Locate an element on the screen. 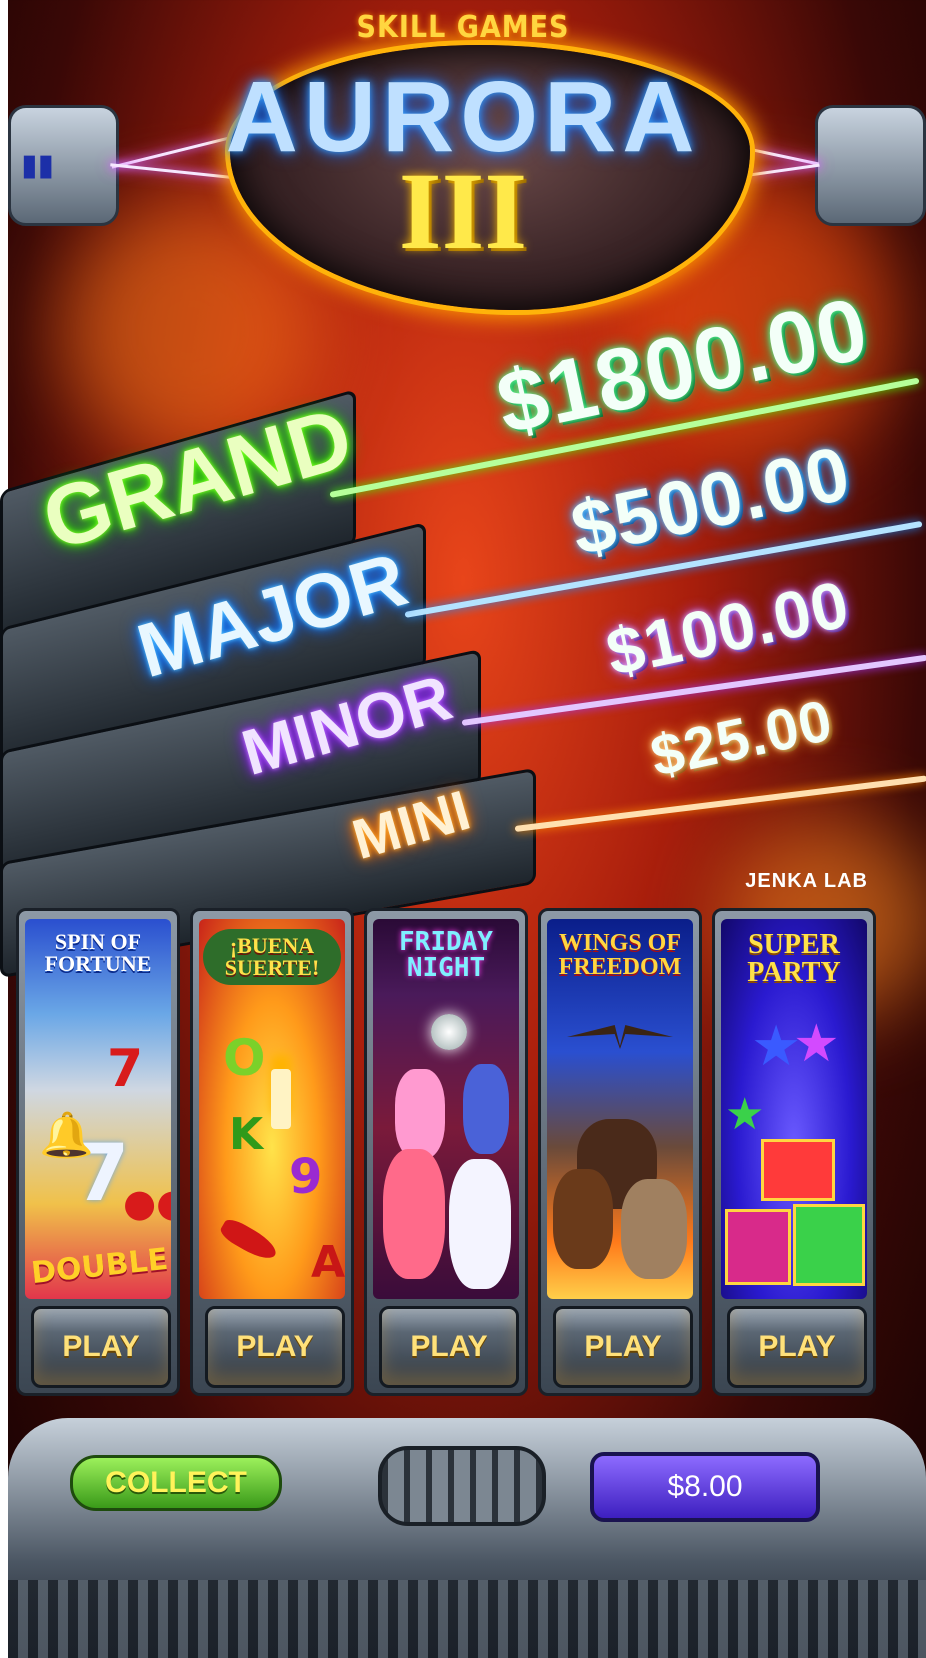  bear-icon is located at coordinates (583, 1219).